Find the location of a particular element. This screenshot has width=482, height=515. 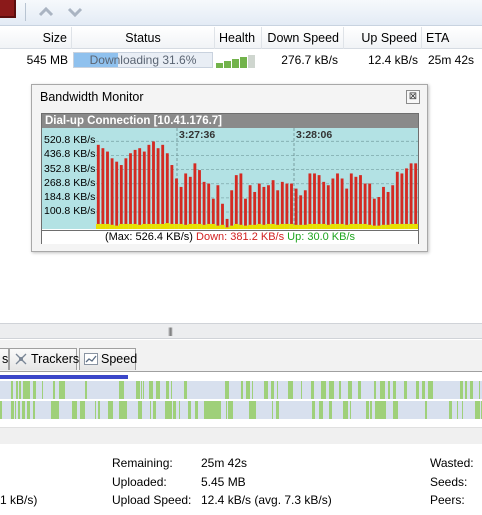

info-left-fragment: 1 kB/s) is located at coordinates (19, 500).